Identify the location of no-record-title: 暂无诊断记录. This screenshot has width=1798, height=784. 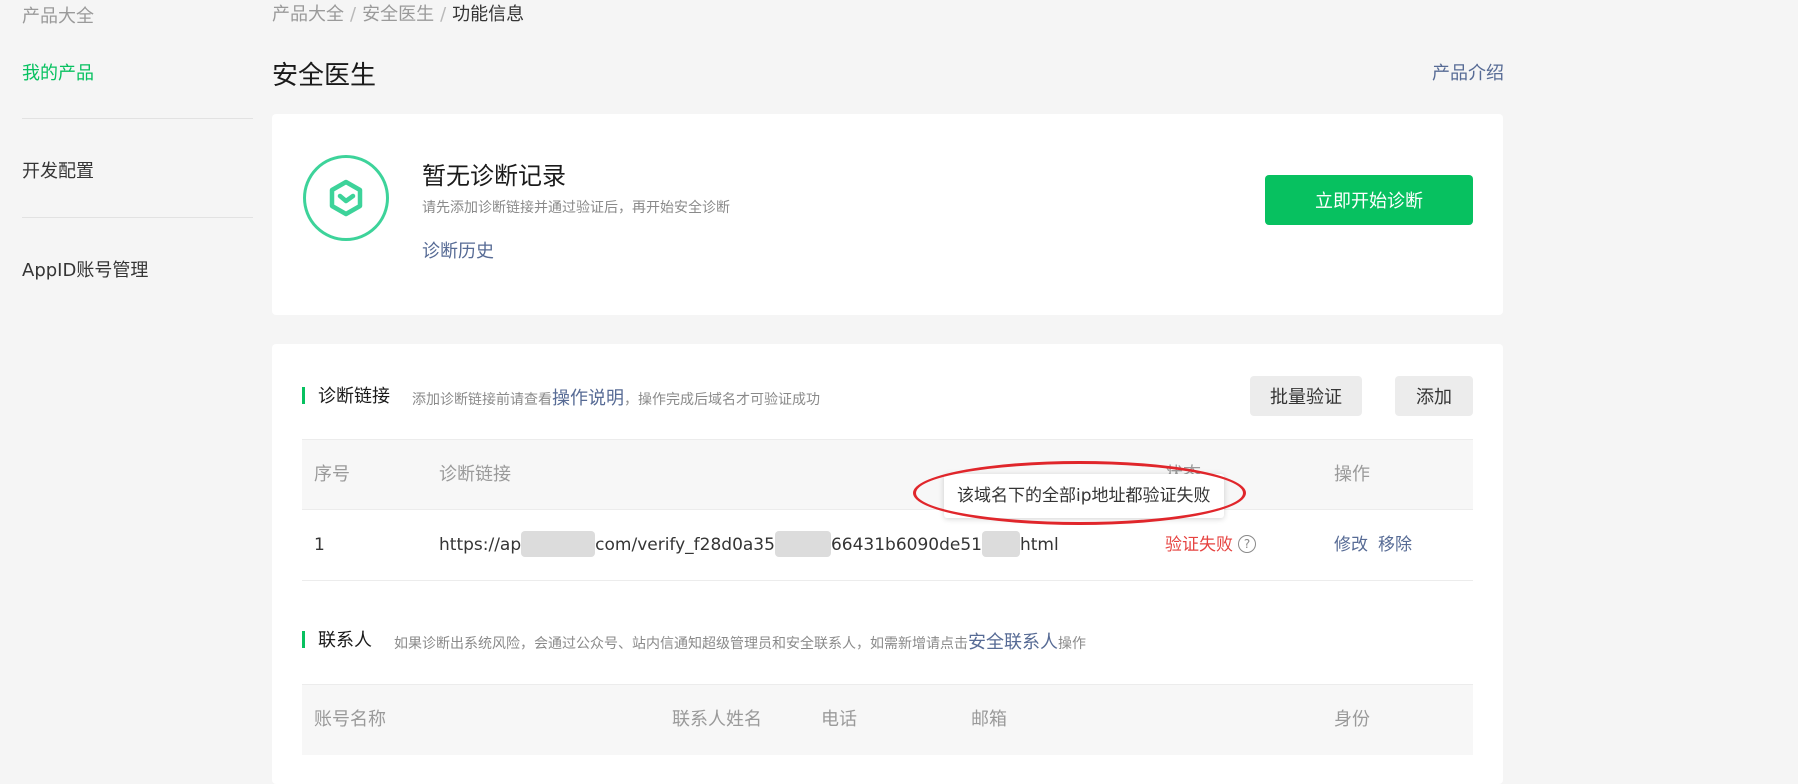
(494, 176).